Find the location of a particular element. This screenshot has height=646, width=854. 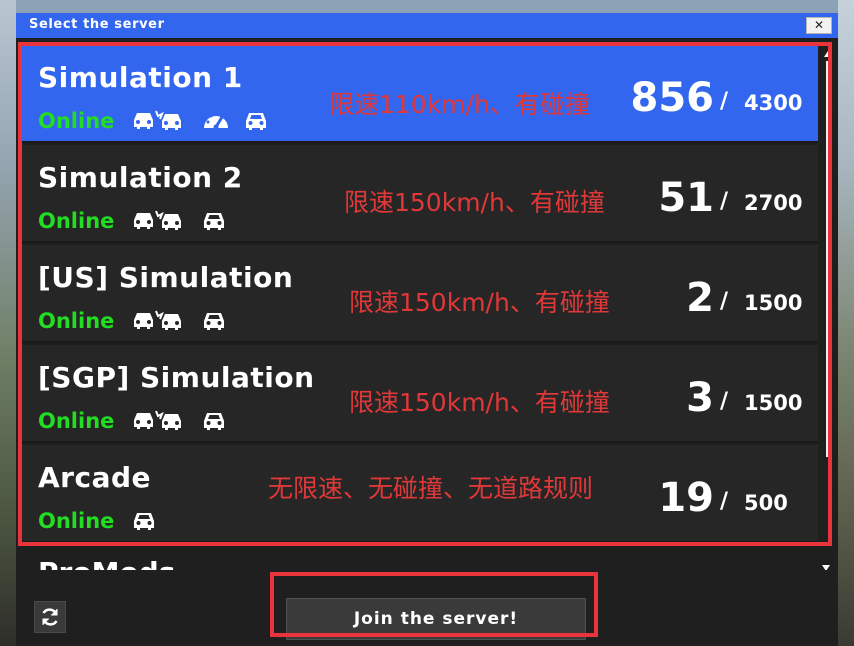

refresh-button is located at coordinates (50, 617).